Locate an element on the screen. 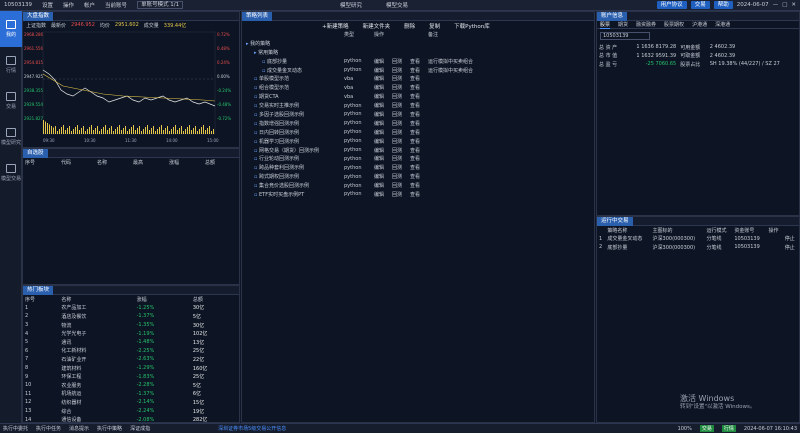 The image size is (800, 433). col-mode: 运行模式 is located at coordinates (719, 230).